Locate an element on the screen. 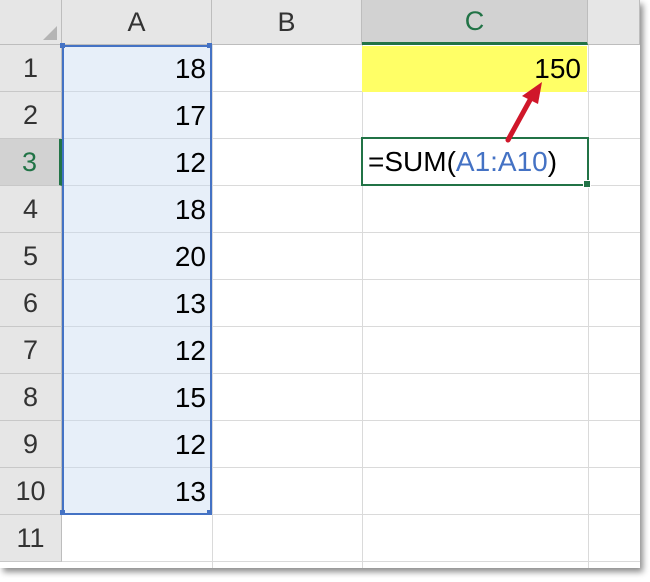 Image resolution: width=650 pixels, height=582 pixels. formula-close-paren: ) is located at coordinates (552, 161).